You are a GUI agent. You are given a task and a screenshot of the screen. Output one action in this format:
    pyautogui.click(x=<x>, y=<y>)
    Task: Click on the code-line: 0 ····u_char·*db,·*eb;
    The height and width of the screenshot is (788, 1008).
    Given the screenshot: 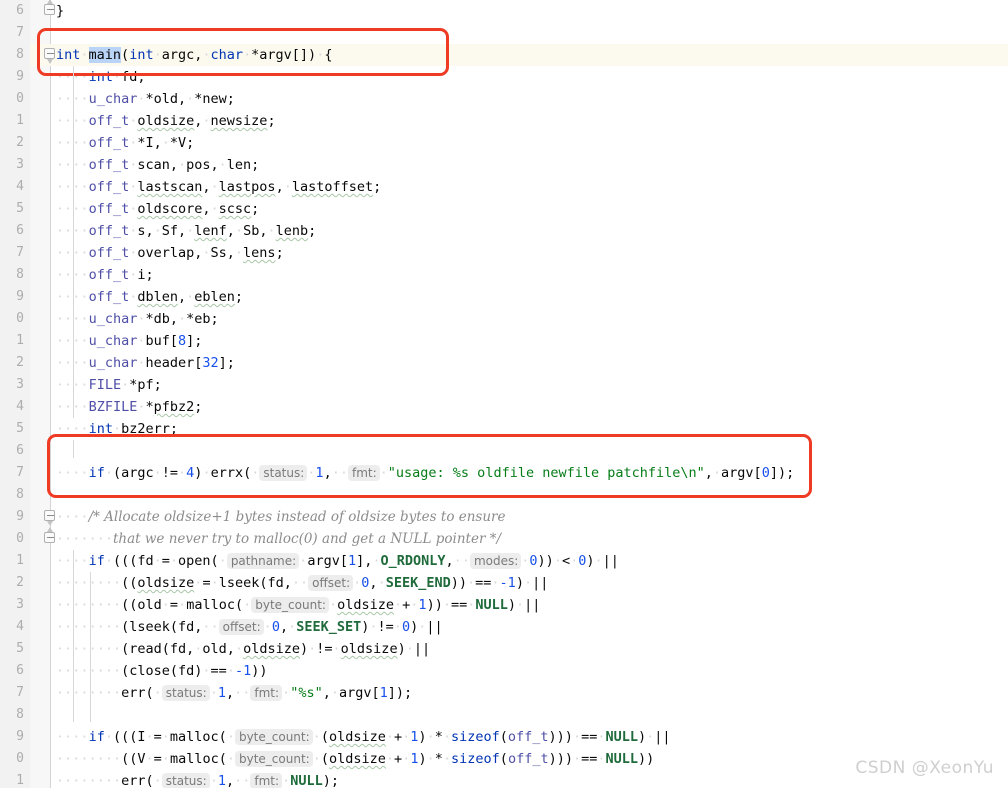 What is the action you would take?
    pyautogui.click(x=504, y=319)
    